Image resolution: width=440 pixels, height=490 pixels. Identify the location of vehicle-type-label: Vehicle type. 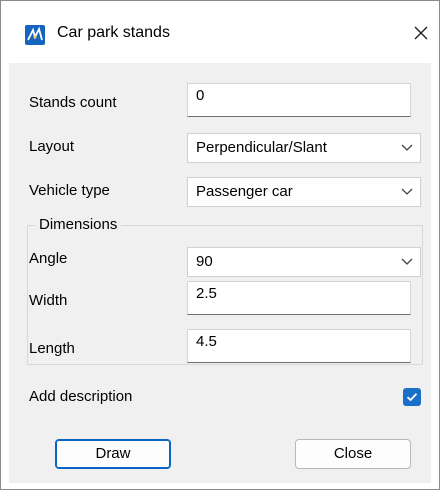
(69, 190).